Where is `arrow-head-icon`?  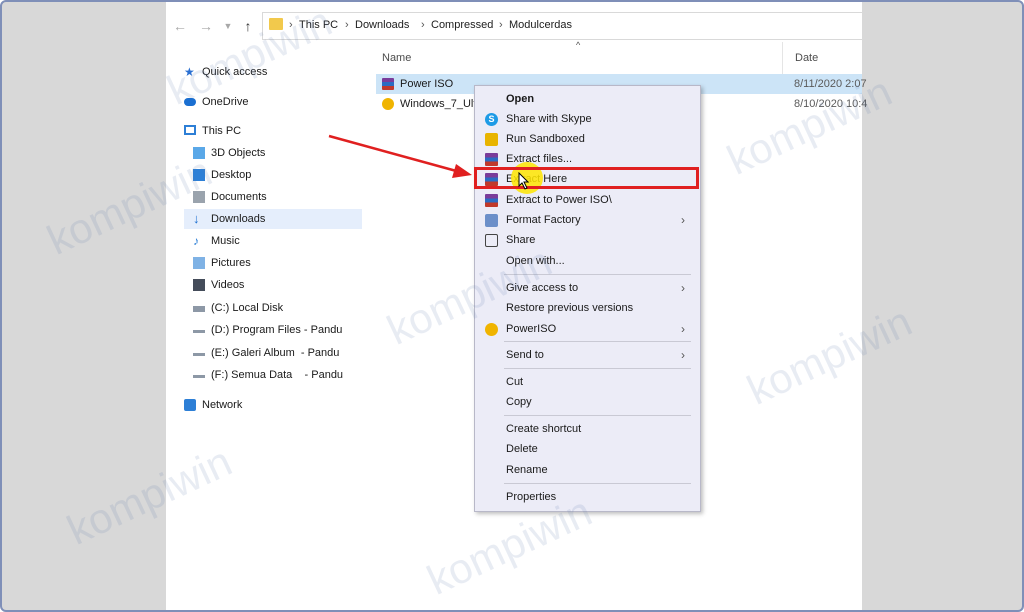
arrow-head-icon is located at coordinates (462, 171).